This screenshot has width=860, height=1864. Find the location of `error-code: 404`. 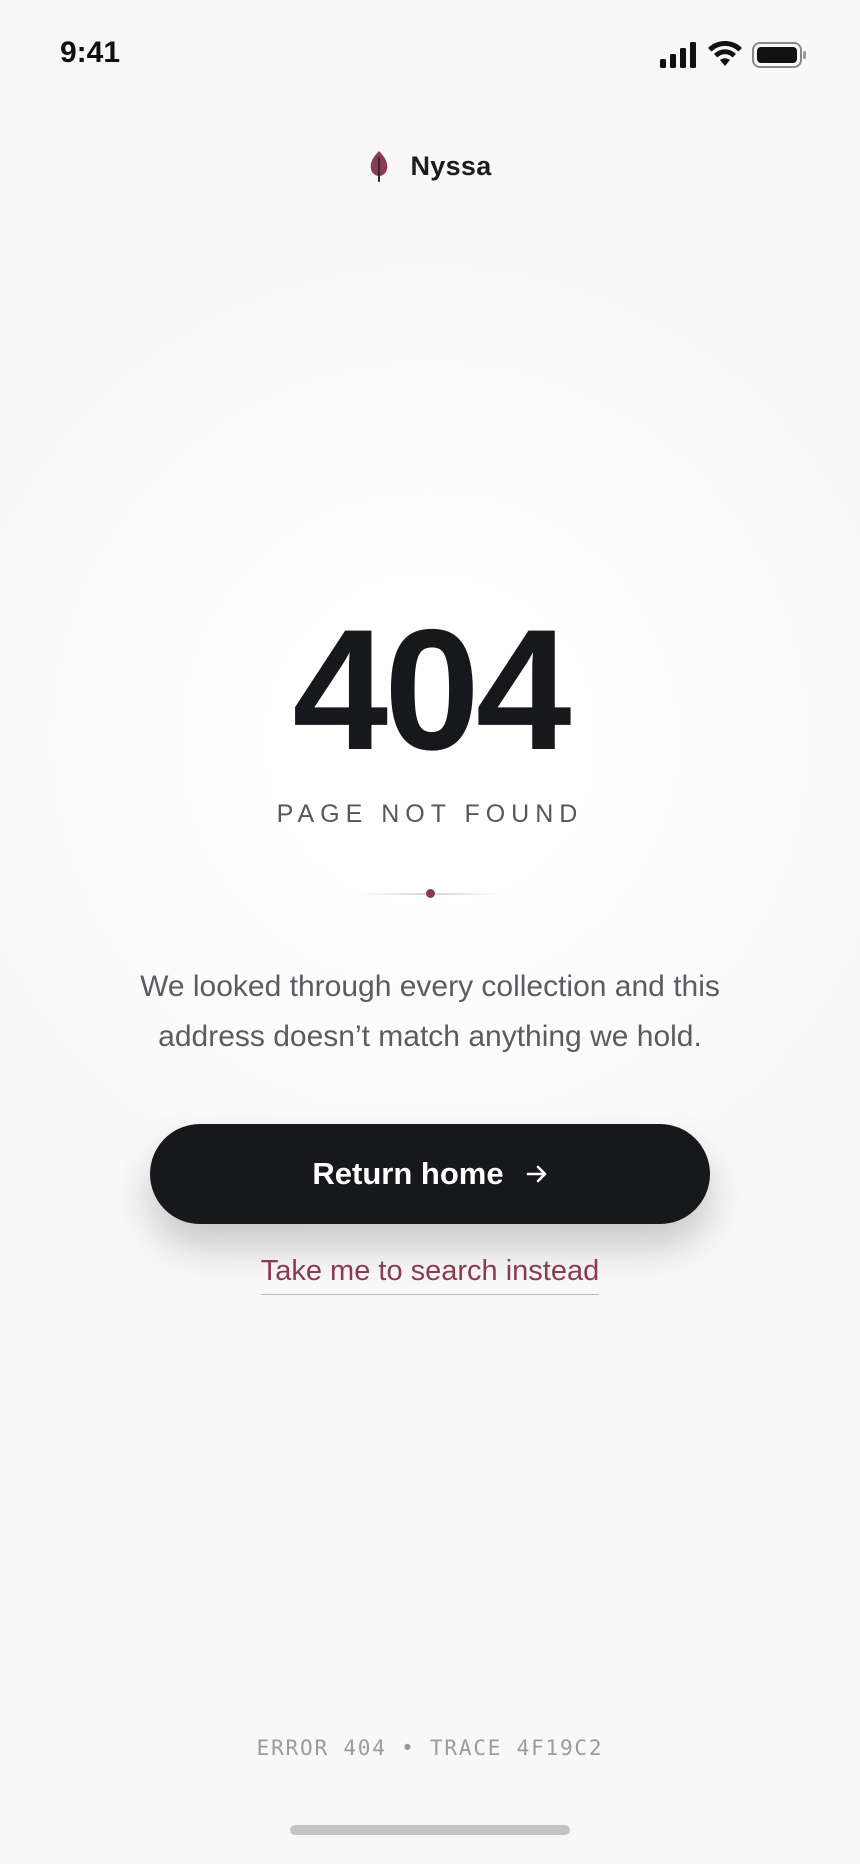

error-code: 404 is located at coordinates (432, 690).